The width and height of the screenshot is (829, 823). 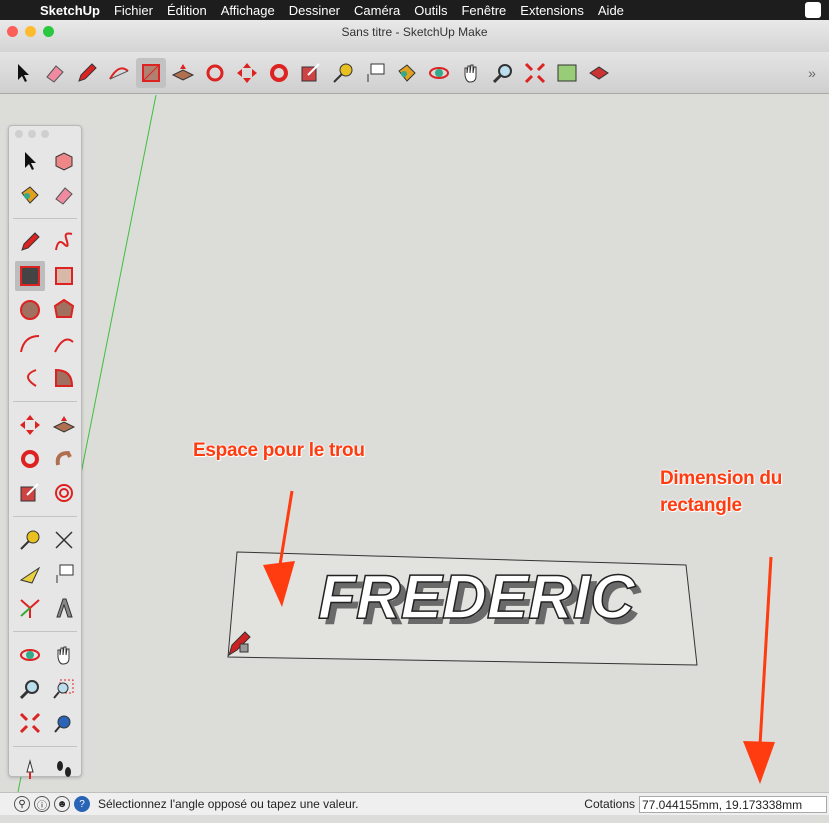 What do you see at coordinates (64, 242) in the screenshot?
I see `palette-freehand-button` at bounding box center [64, 242].